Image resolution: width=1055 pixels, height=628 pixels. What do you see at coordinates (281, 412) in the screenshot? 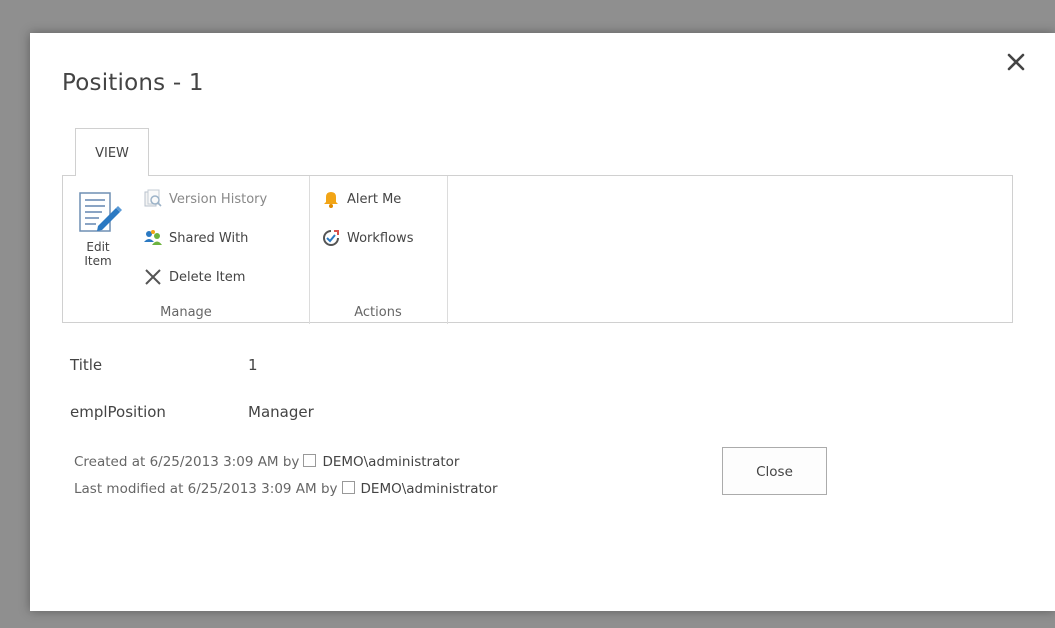
I see `field-value-emplposition: Manager` at bounding box center [281, 412].